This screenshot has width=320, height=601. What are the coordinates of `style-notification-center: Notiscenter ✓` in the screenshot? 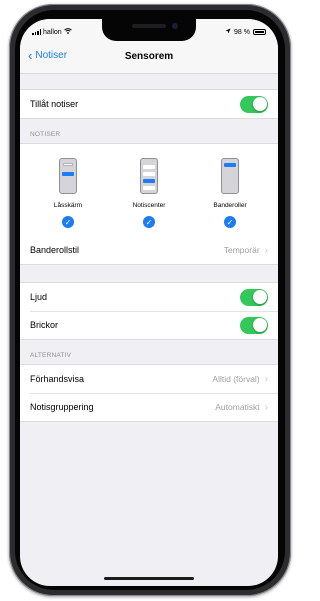 It's located at (149, 193).